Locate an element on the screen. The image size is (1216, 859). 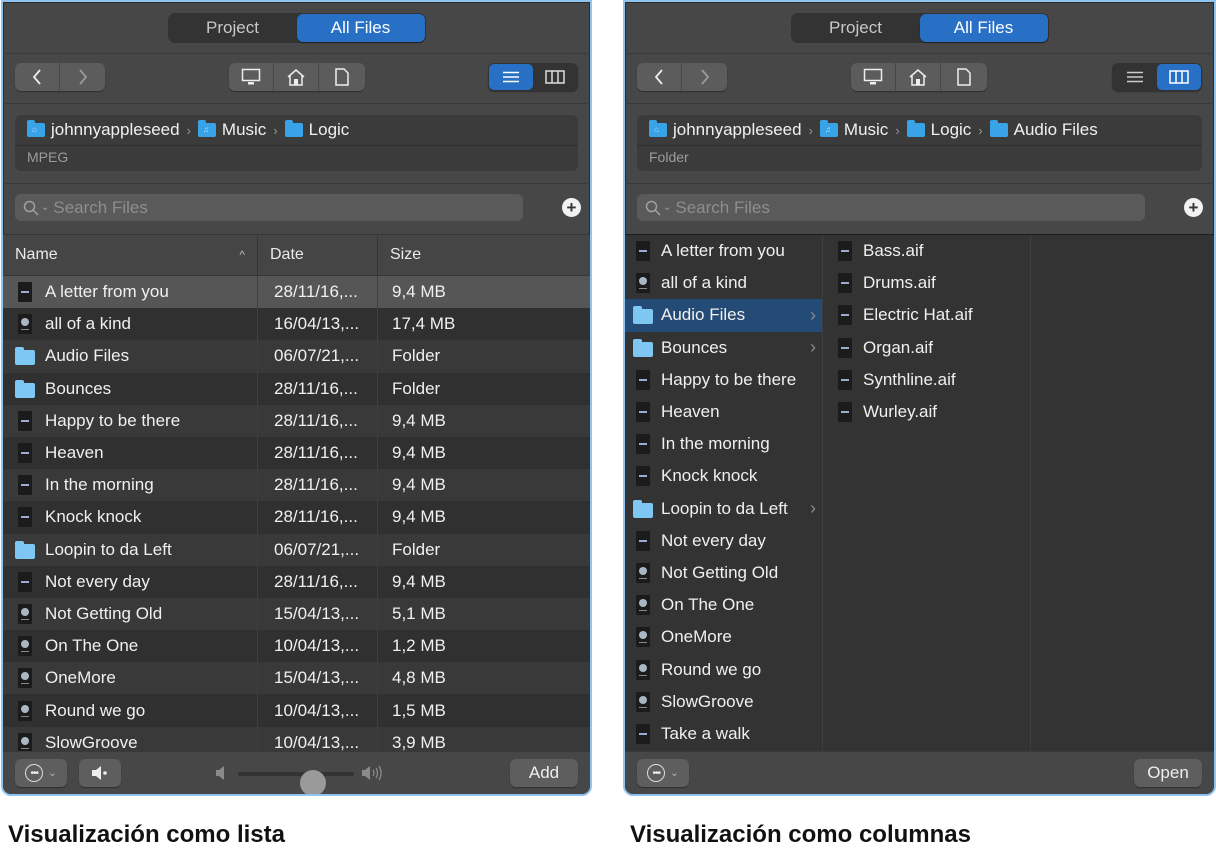
table-row: Round we go 10/04/13,... 1,5 MB is located at coordinates (296, 710).